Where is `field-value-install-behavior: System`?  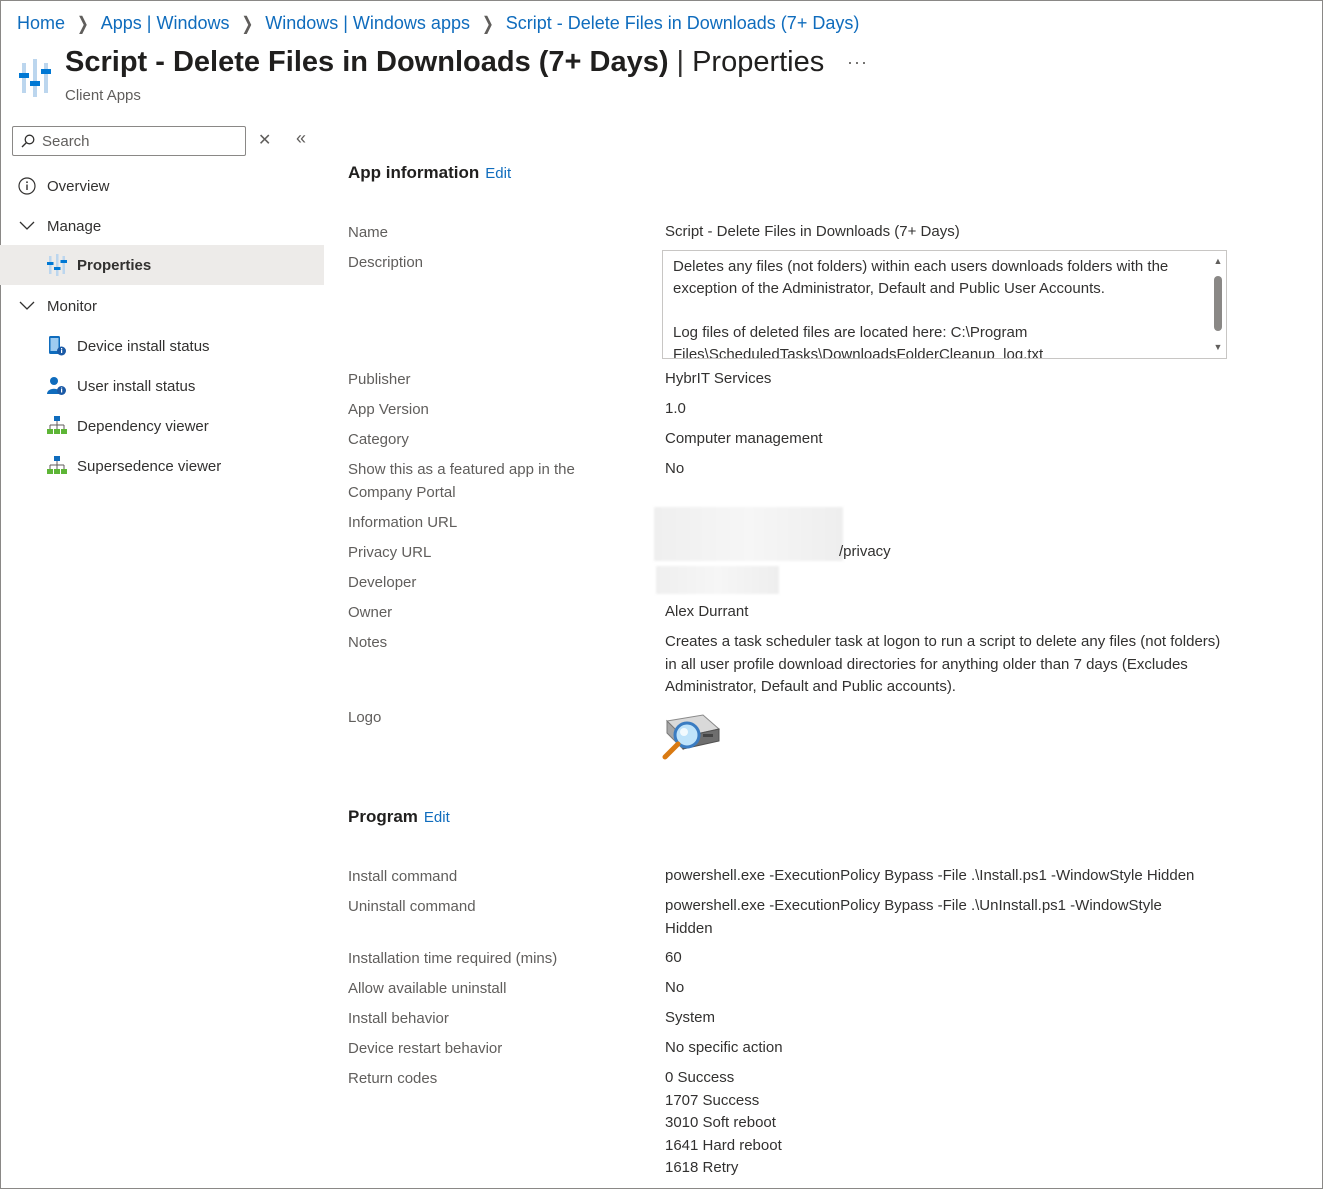 field-value-install-behavior: System is located at coordinates (690, 1017).